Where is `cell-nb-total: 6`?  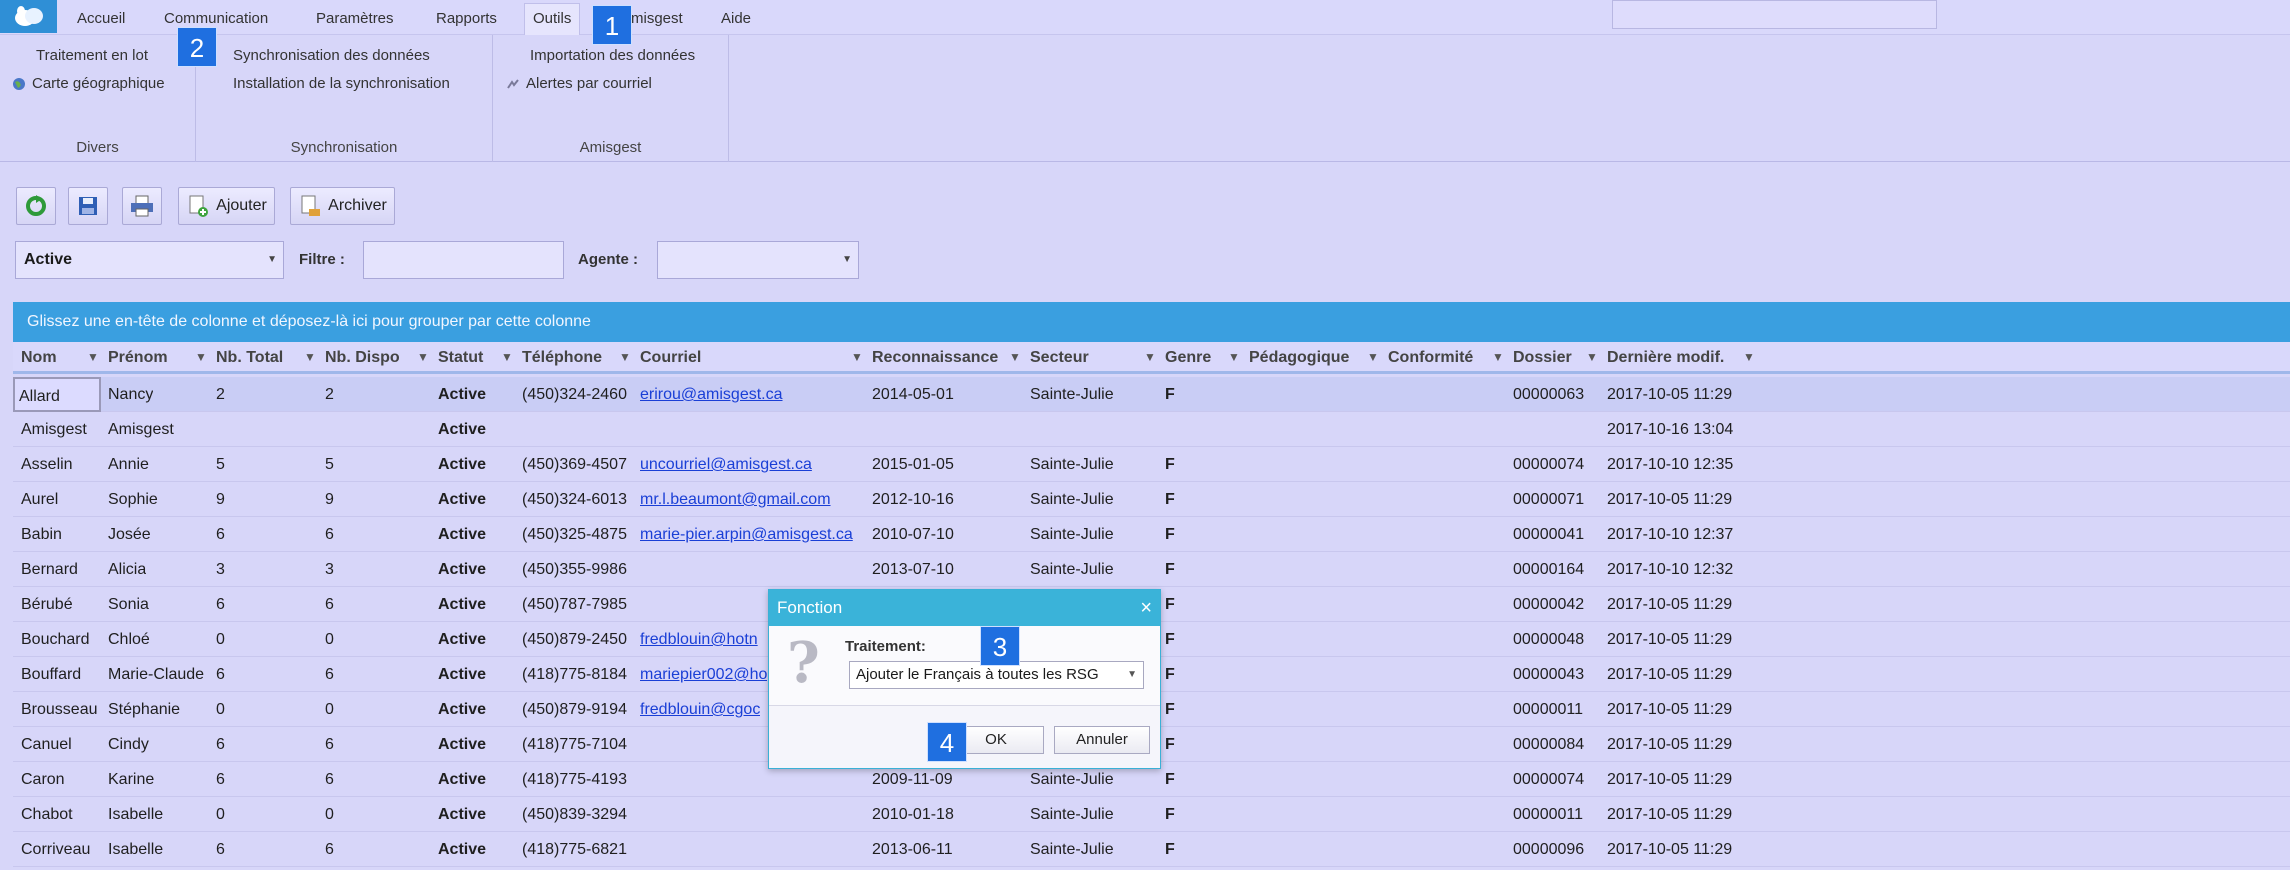
cell-nb-total: 6 is located at coordinates (220, 849).